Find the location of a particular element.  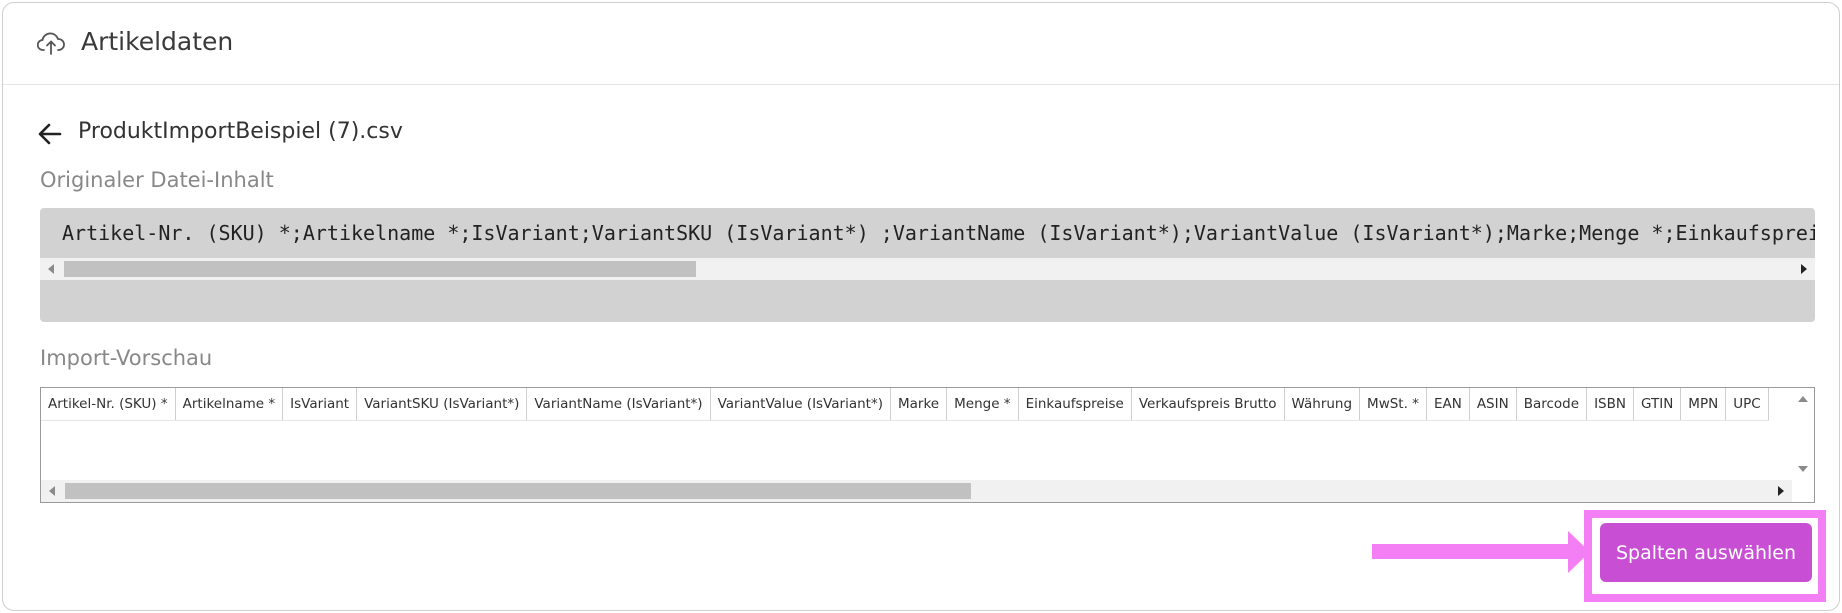

table-column-header: Einkaufspreise is located at coordinates (1075, 404).